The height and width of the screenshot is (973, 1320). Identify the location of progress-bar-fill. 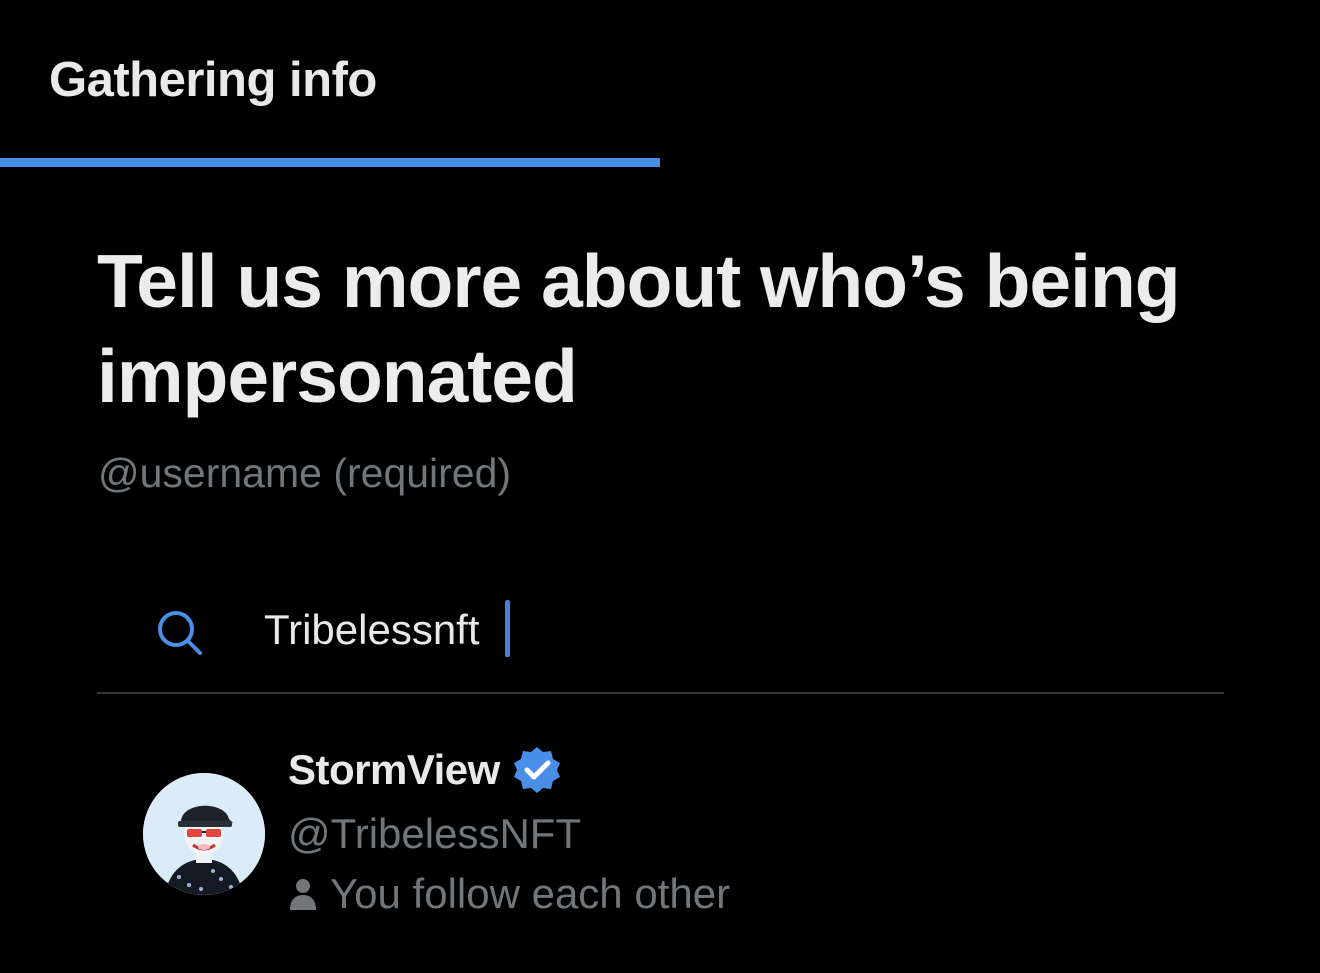
(330, 162).